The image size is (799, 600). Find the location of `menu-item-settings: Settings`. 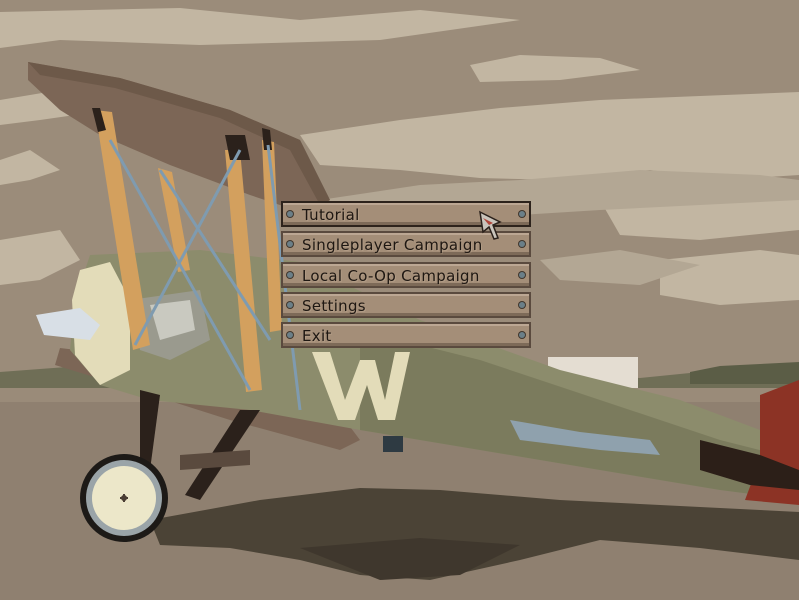

menu-item-settings: Settings is located at coordinates (406, 304).